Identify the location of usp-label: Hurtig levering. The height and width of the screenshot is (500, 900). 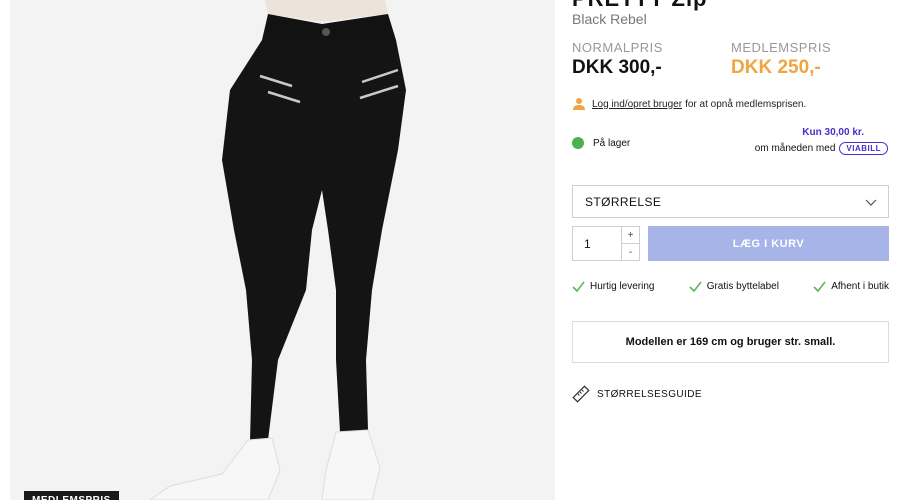
(622, 286).